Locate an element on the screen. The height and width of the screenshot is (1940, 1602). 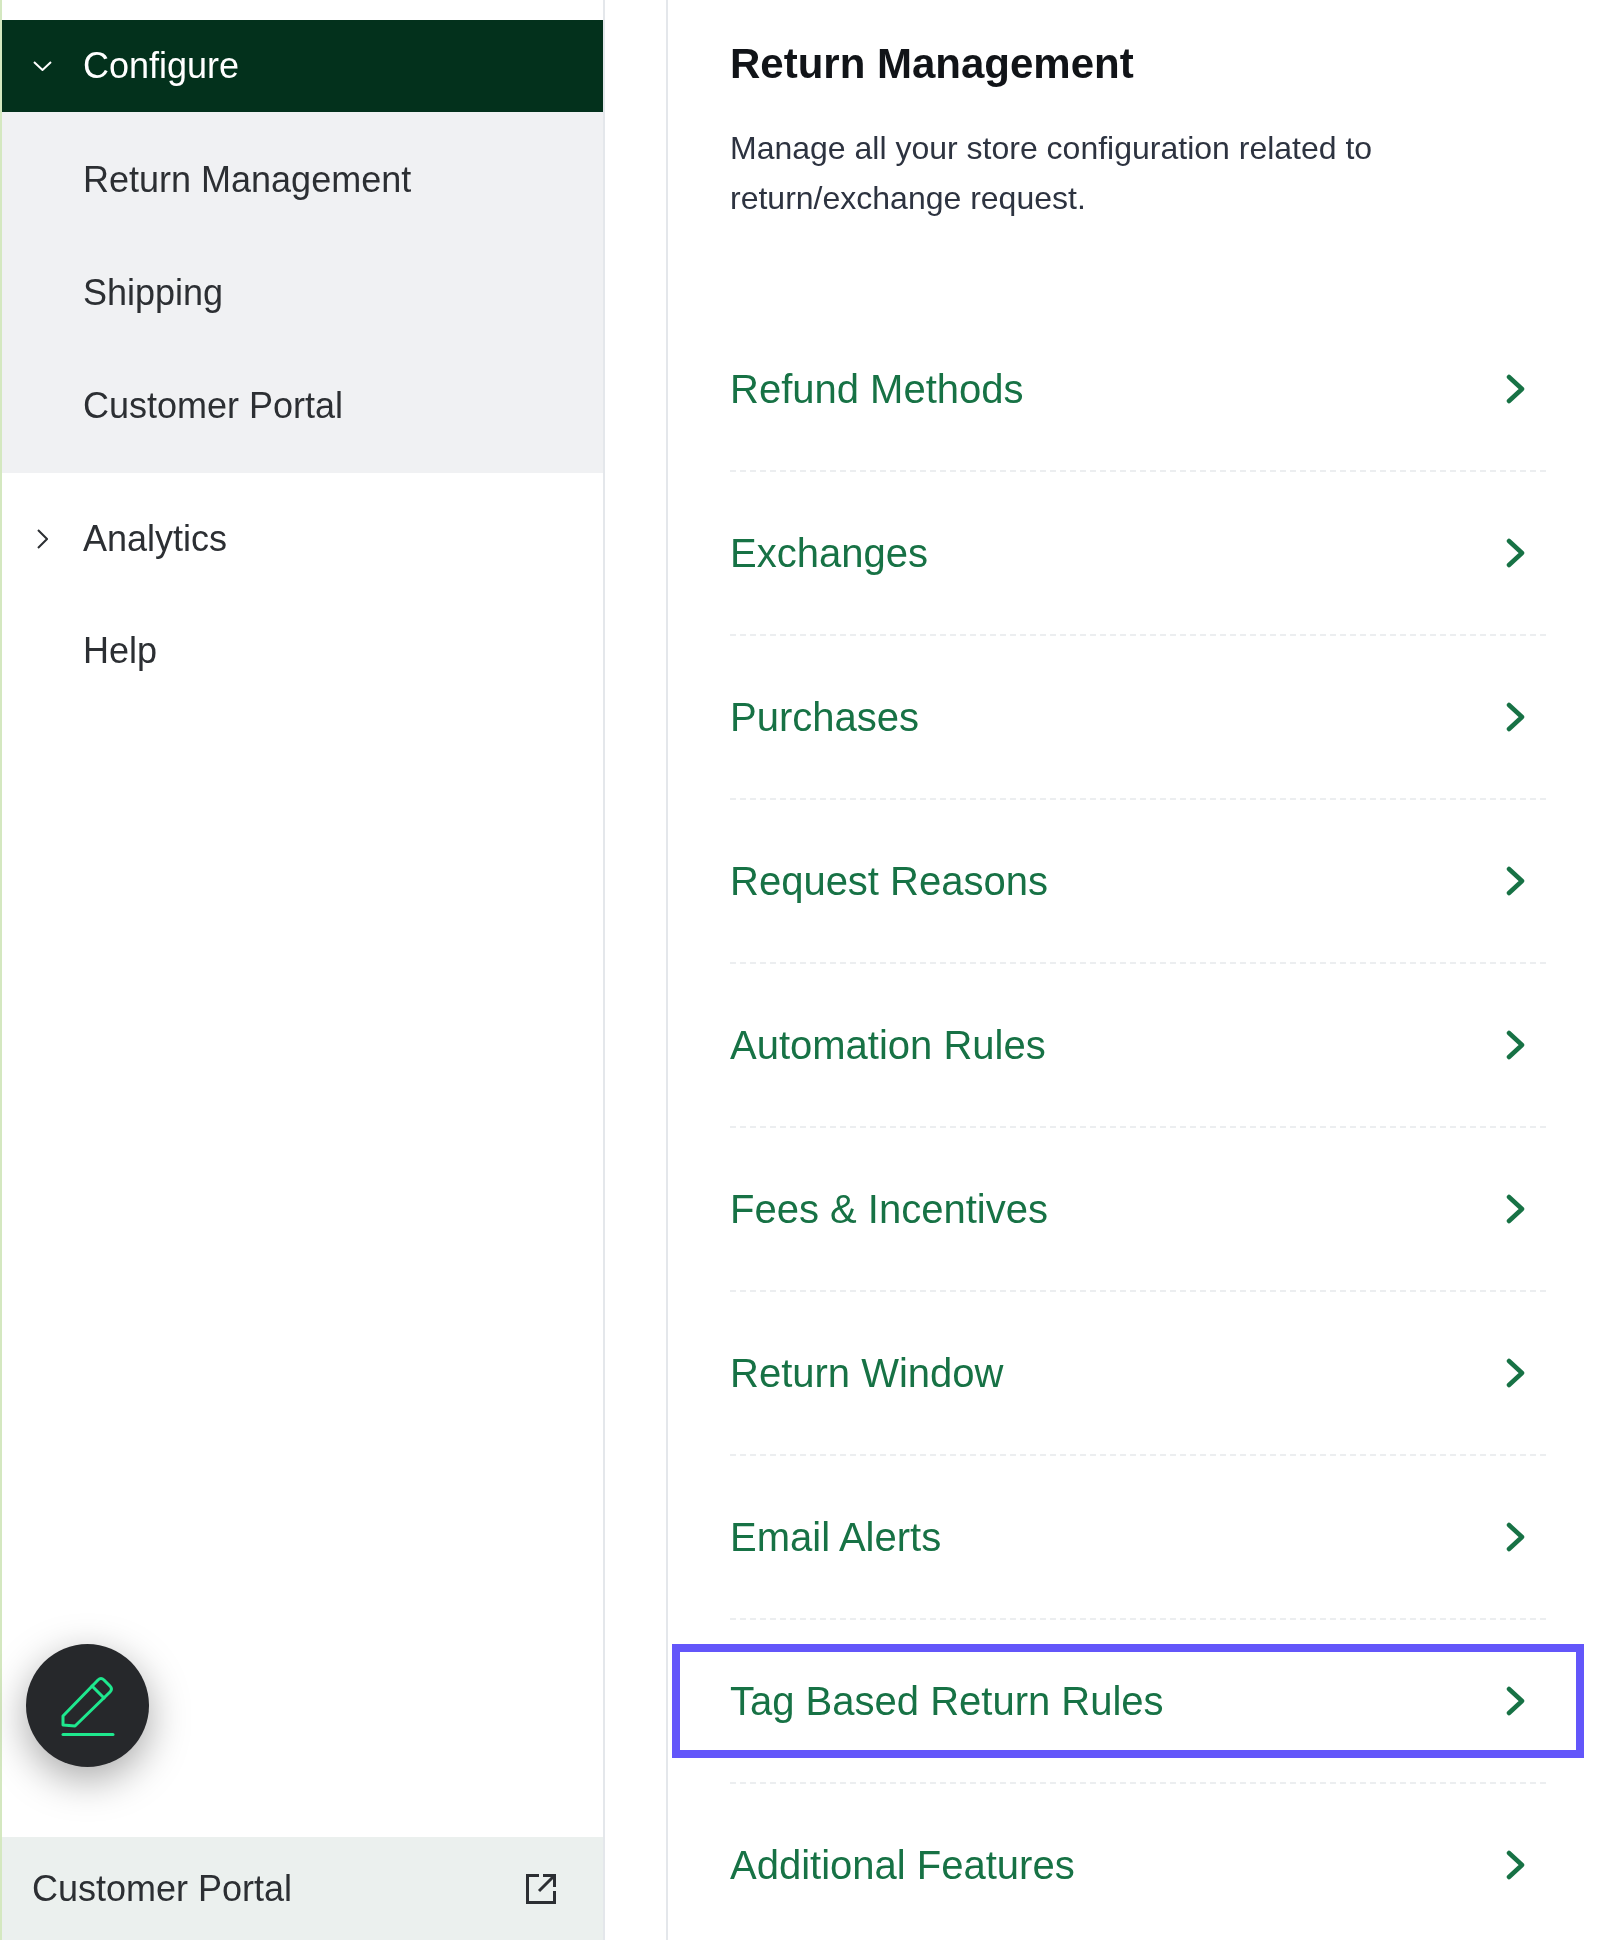
external-link-icon is located at coordinates (541, 1888).